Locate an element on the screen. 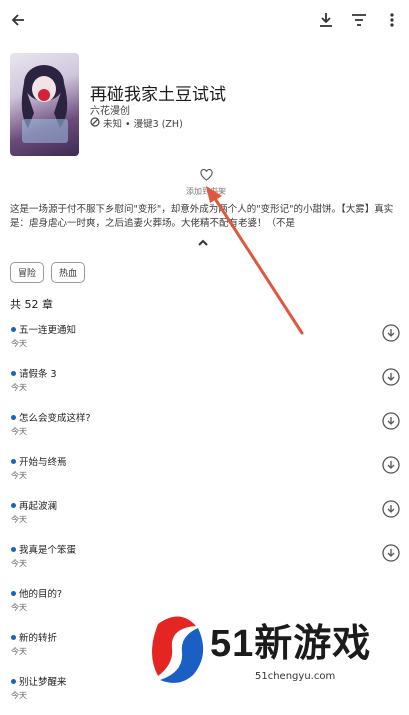 The width and height of the screenshot is (409, 715). site-watermark: 51新游戏 51chengyu.com is located at coordinates (269, 650).